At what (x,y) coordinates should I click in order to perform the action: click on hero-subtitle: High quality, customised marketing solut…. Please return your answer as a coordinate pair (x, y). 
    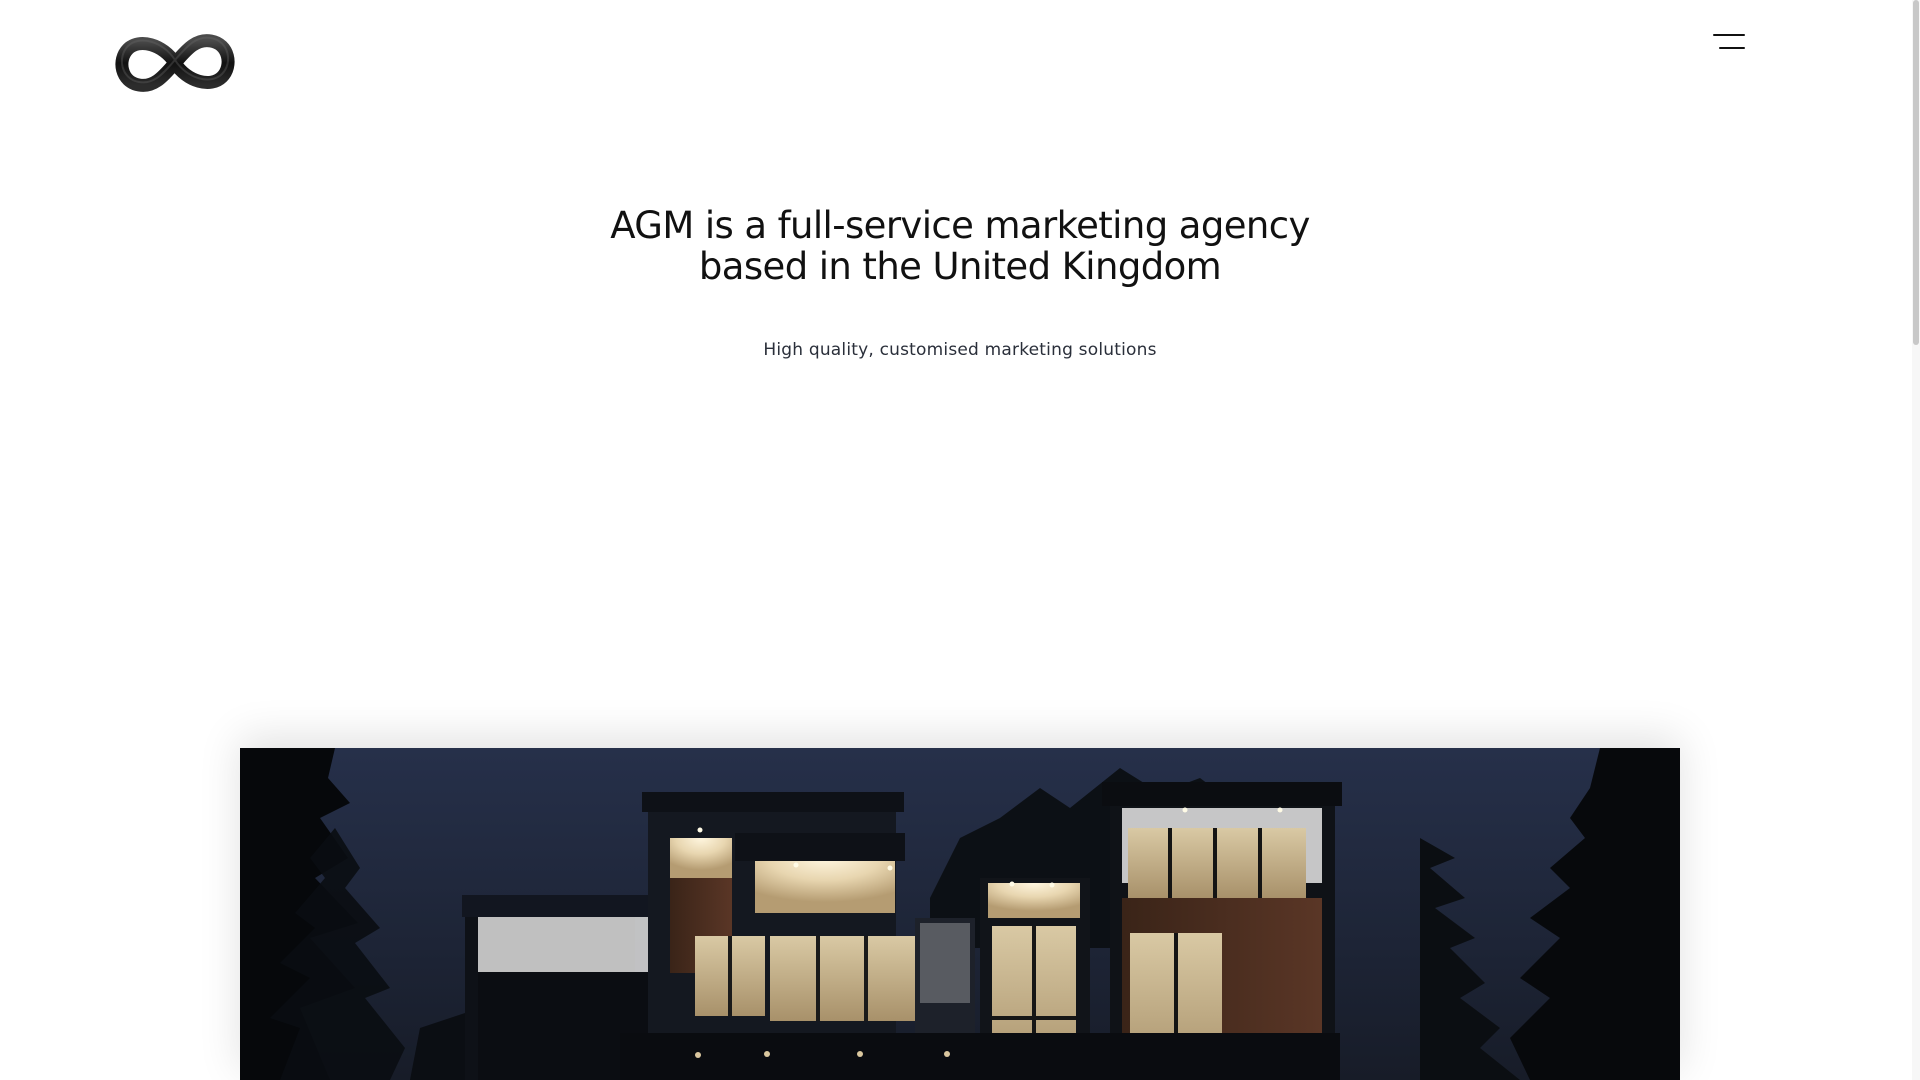
    Looking at the image, I should click on (960, 350).